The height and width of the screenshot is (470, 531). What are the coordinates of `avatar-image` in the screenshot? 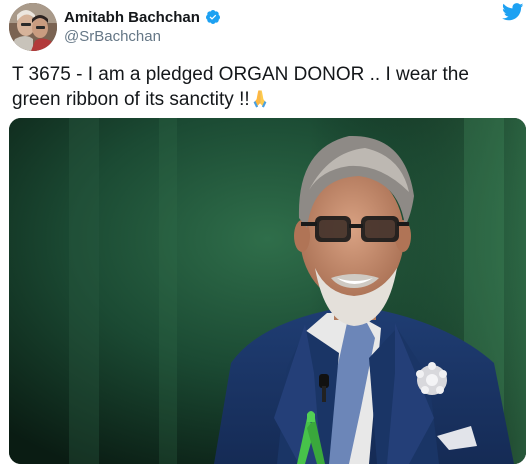 It's located at (33, 27).